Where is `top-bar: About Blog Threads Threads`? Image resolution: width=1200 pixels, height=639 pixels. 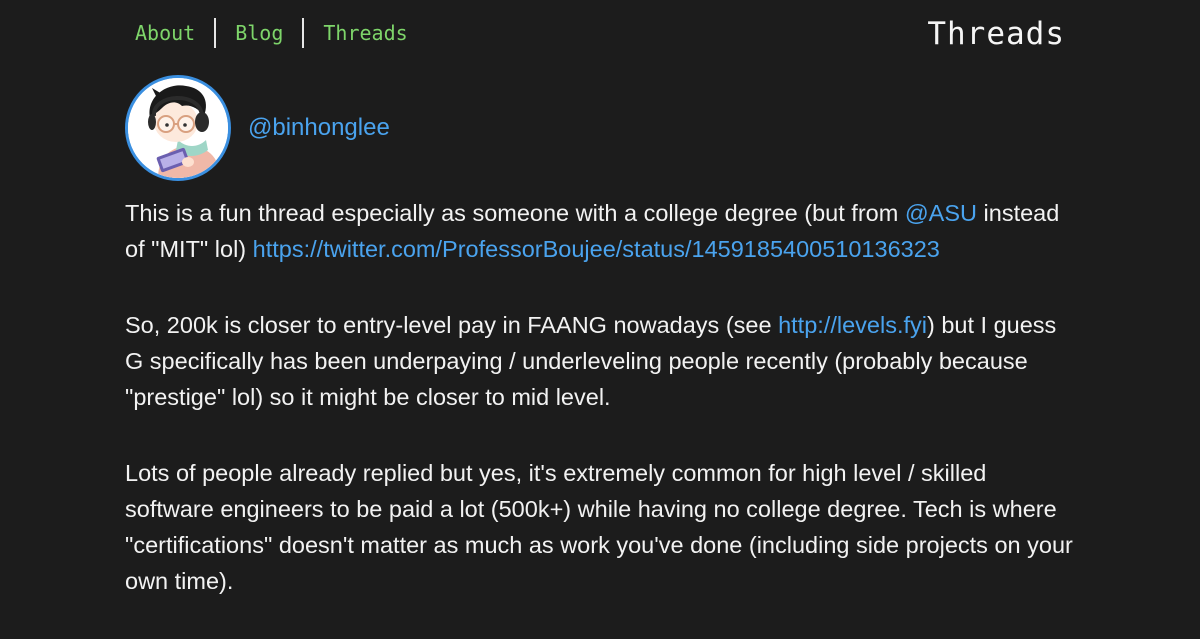 top-bar: About Blog Threads Threads is located at coordinates (595, 34).